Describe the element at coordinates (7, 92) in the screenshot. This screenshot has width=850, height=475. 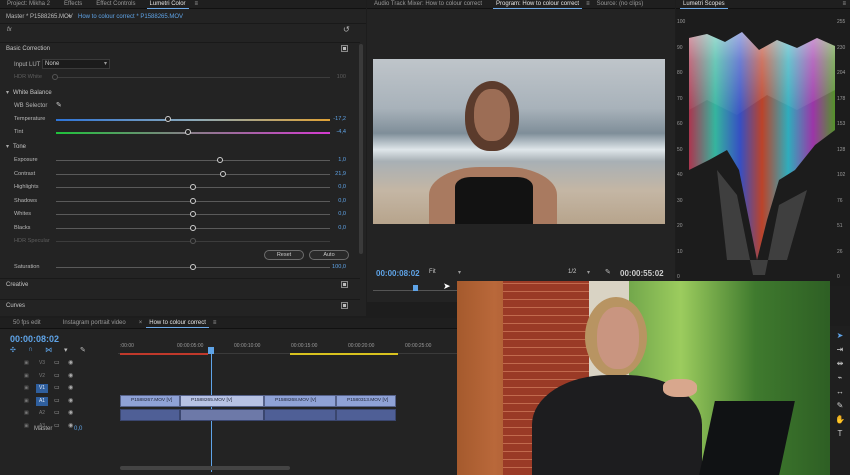
I see `white-balance-chevron-icon: ▾` at that location.